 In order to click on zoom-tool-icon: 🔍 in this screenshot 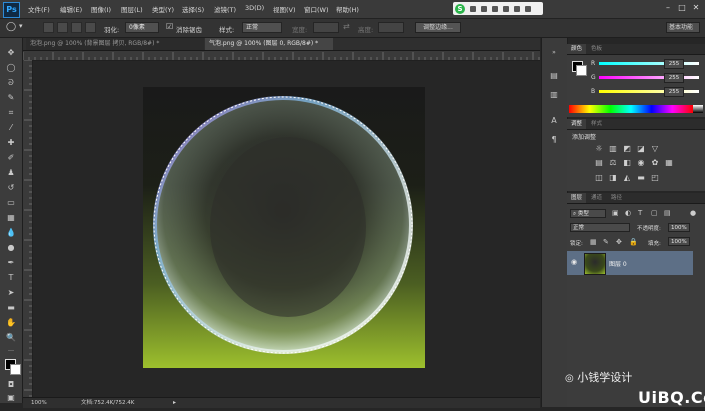, I will do `click(11, 338)`.